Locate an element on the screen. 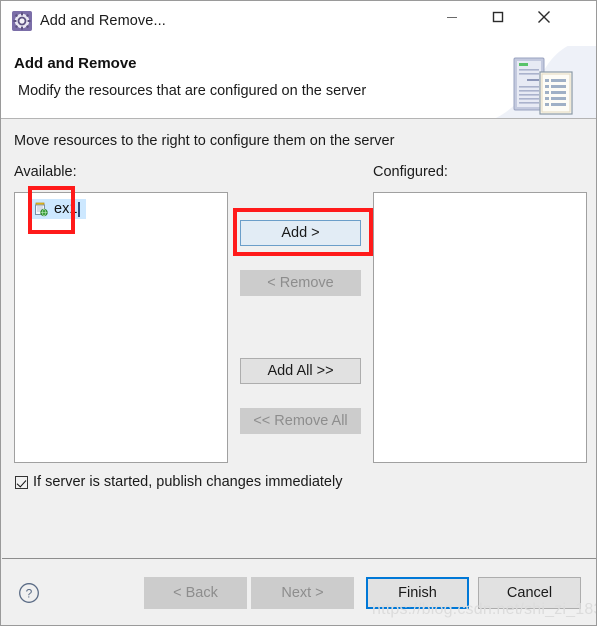 This screenshot has width=597, height=626. configured-label: Configured: is located at coordinates (410, 172).